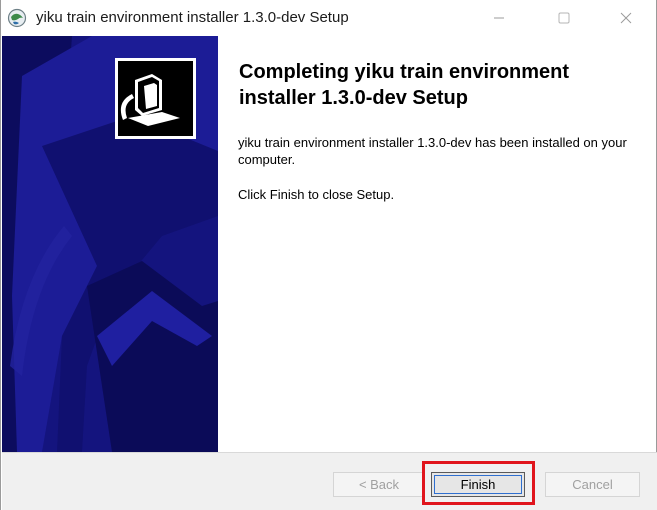 Image resolution: width=657 pixels, height=510 pixels. I want to click on minimize-icon, so click(499, 18).